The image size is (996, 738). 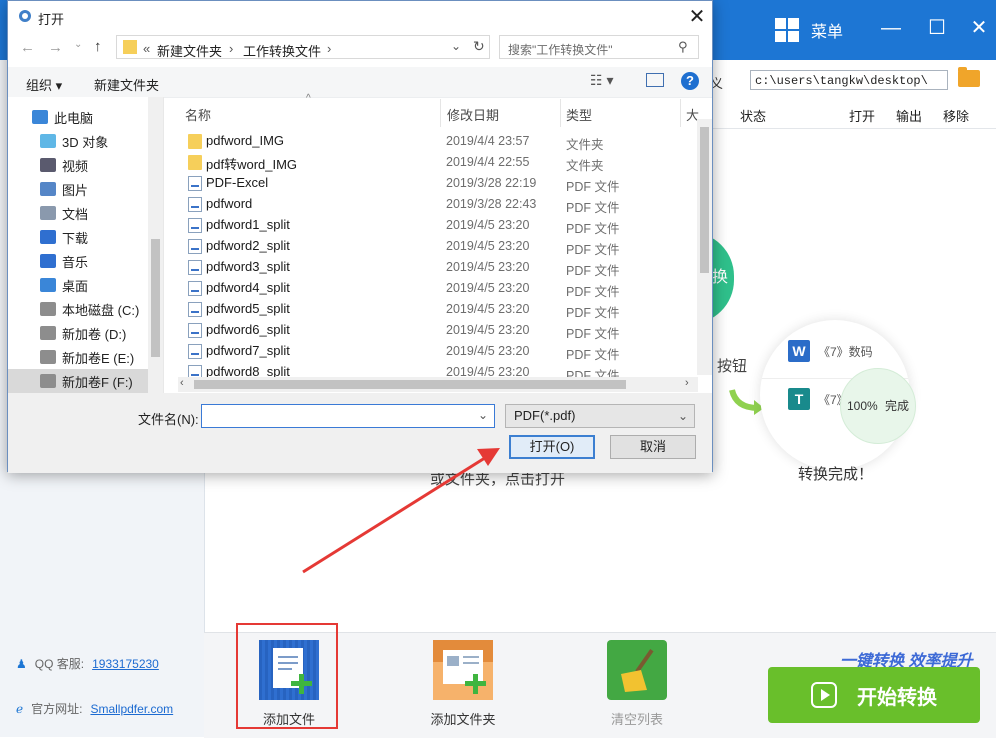 I want to click on hint-text: 按钮, so click(x=732, y=366).